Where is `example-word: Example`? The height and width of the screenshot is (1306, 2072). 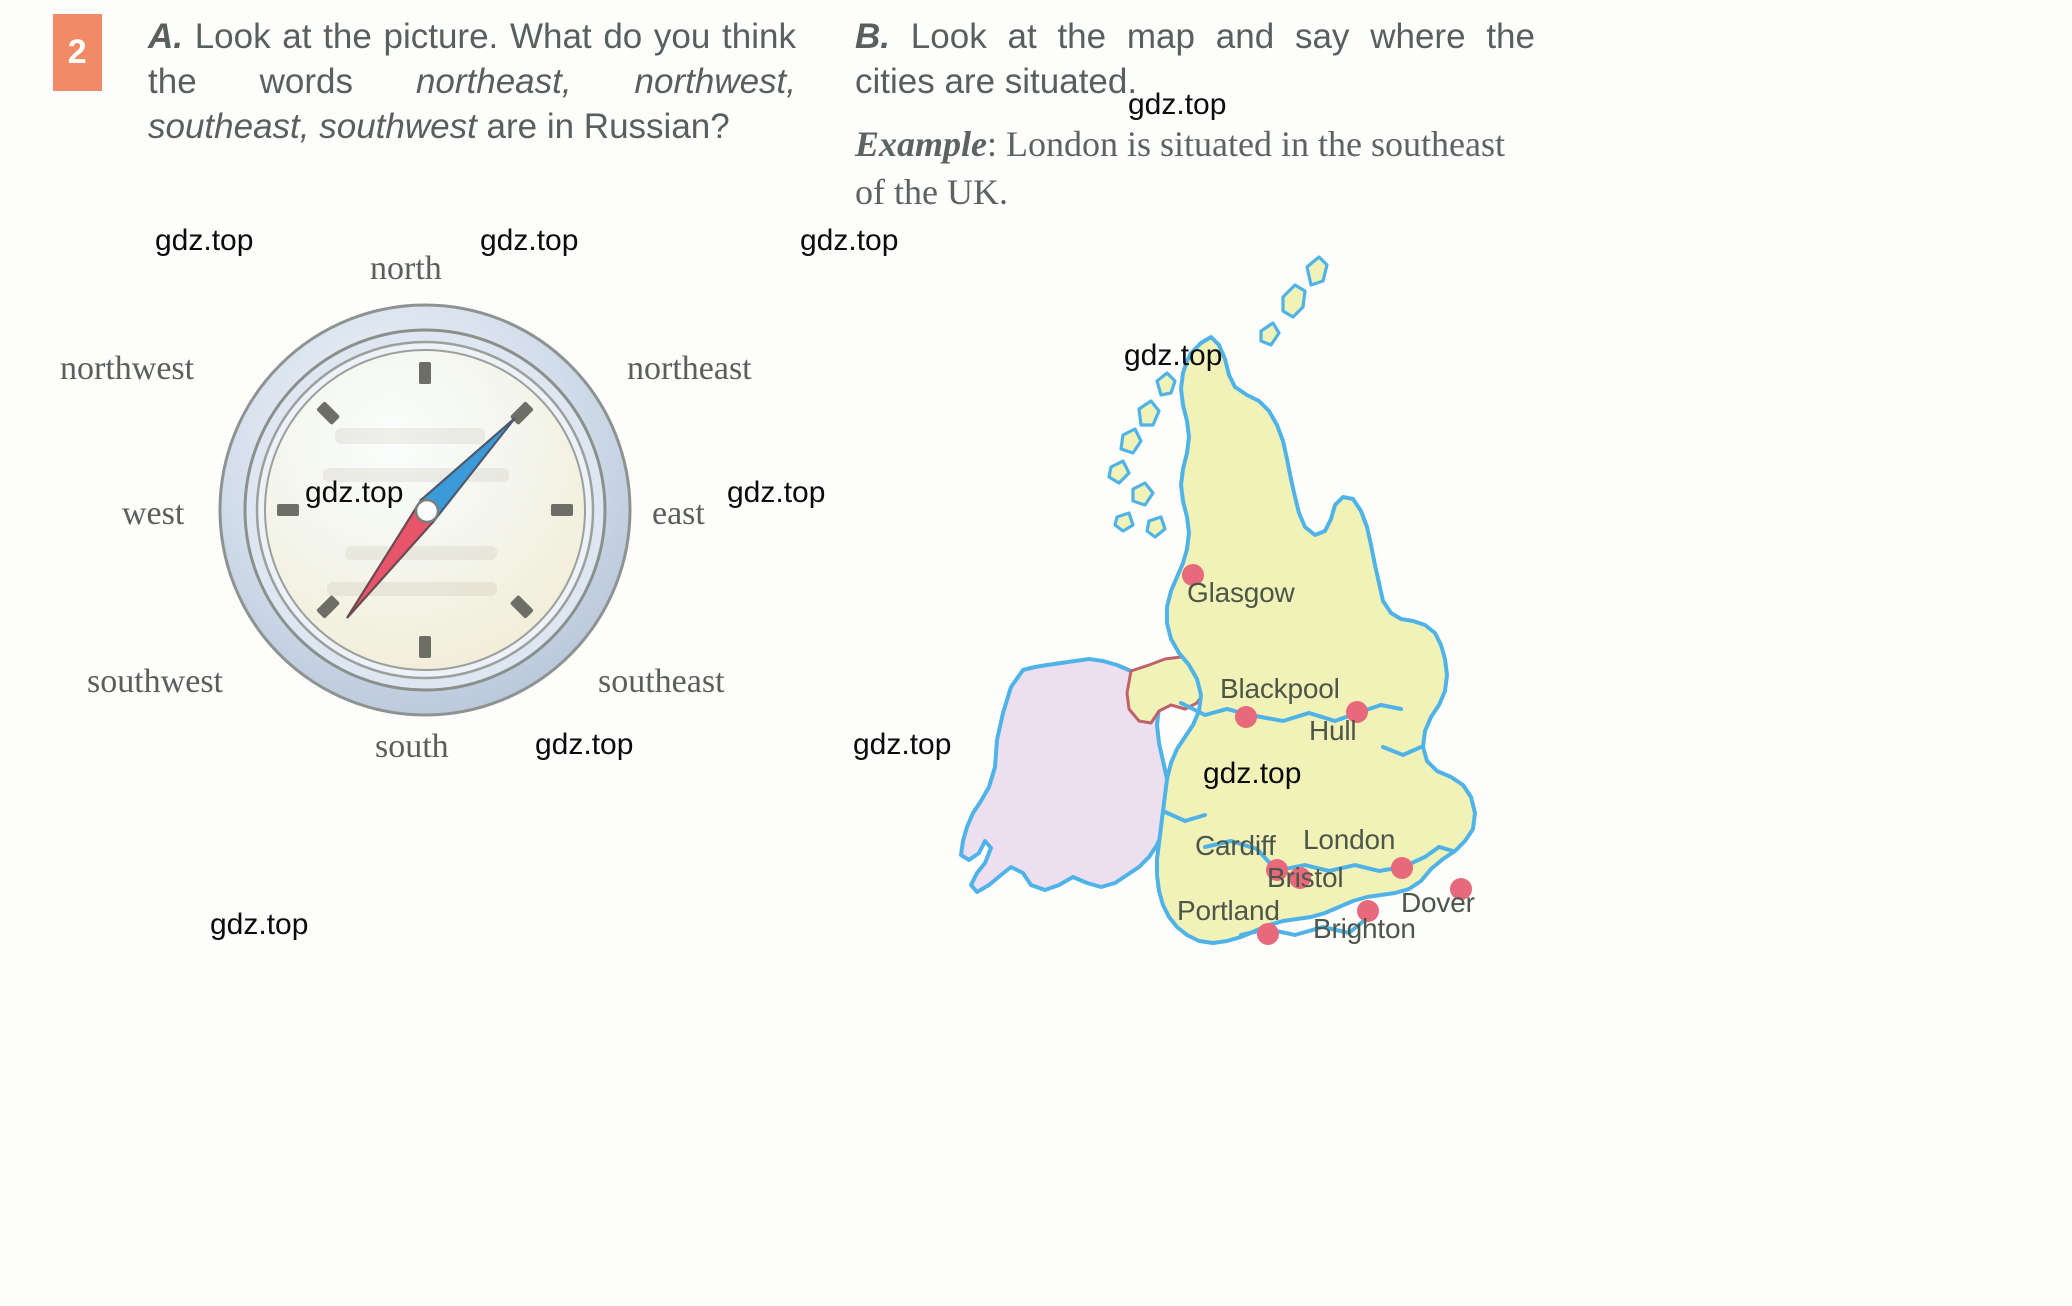 example-word: Example is located at coordinates (921, 144).